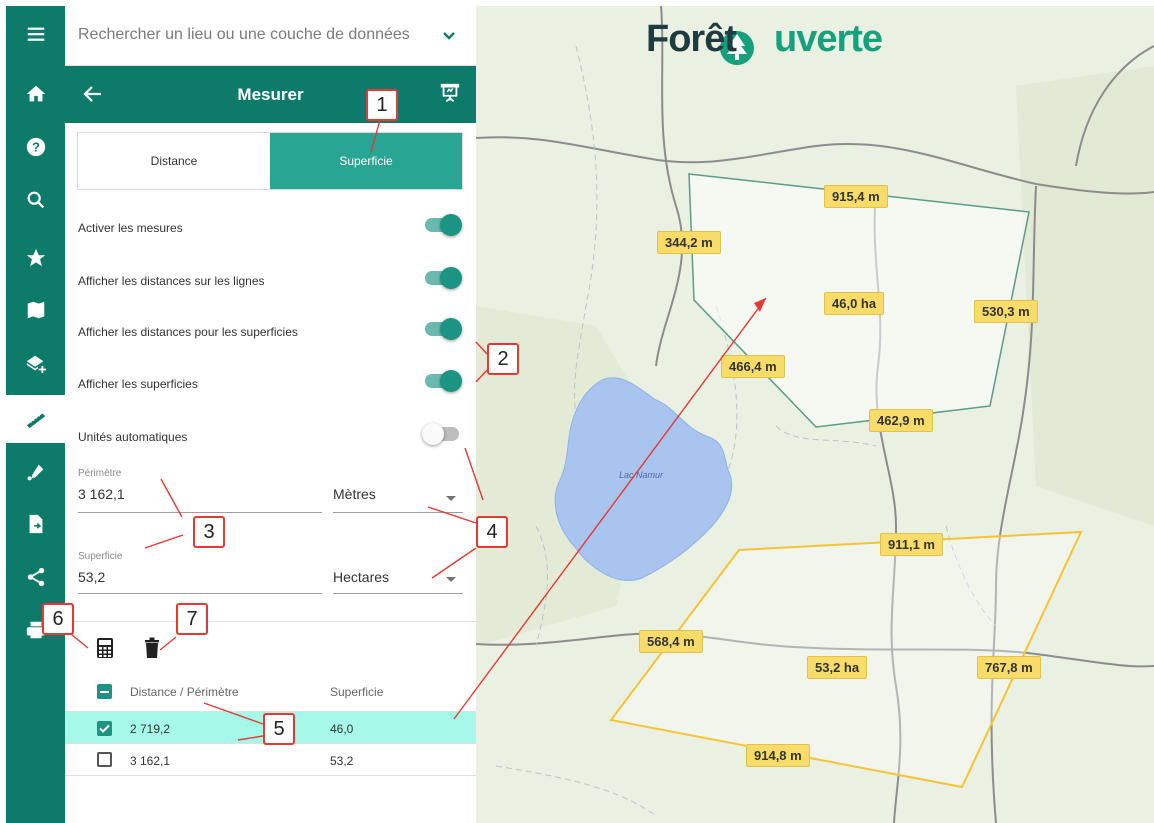 This screenshot has width=1154, height=823. Describe the element at coordinates (270, 692) in the screenshot. I see `table-header: Distance / Périmètre Superficie` at that location.